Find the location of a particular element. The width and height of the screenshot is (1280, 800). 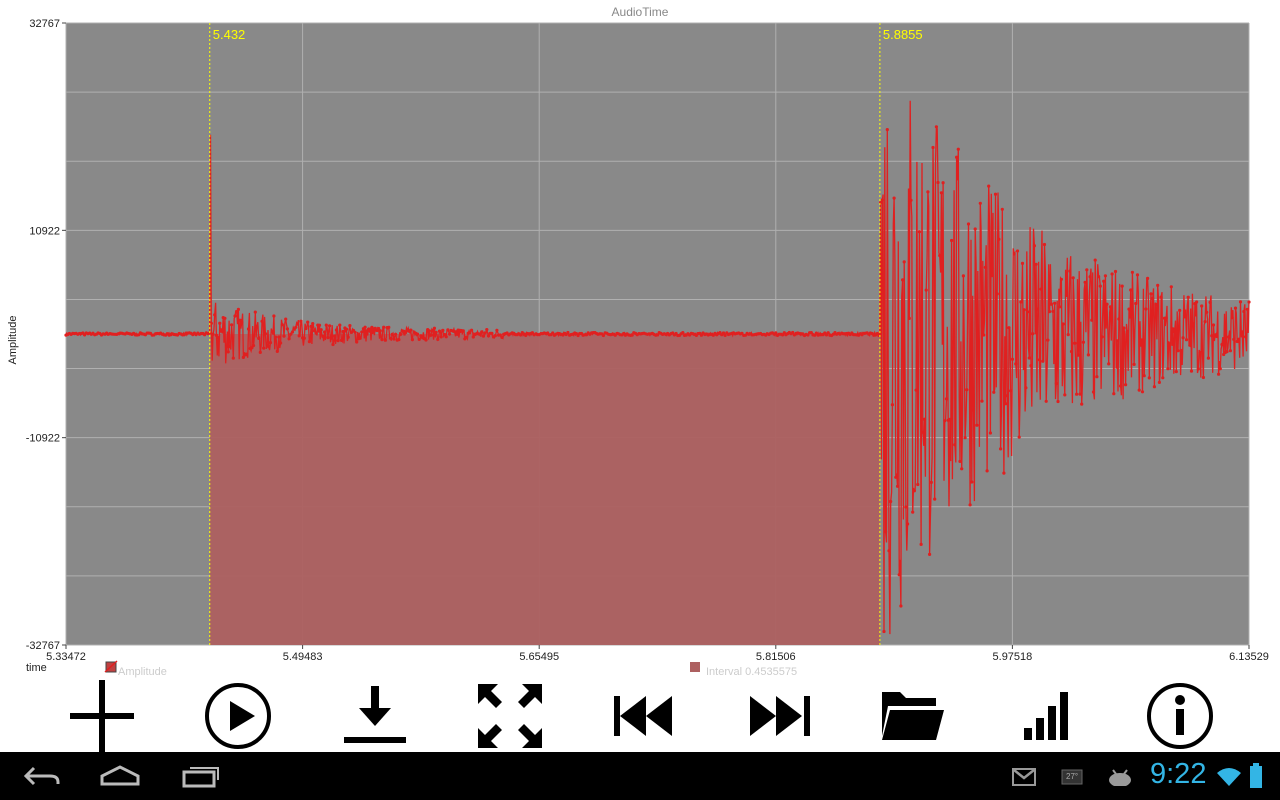

wifi-icon is located at coordinates (1229, 777).